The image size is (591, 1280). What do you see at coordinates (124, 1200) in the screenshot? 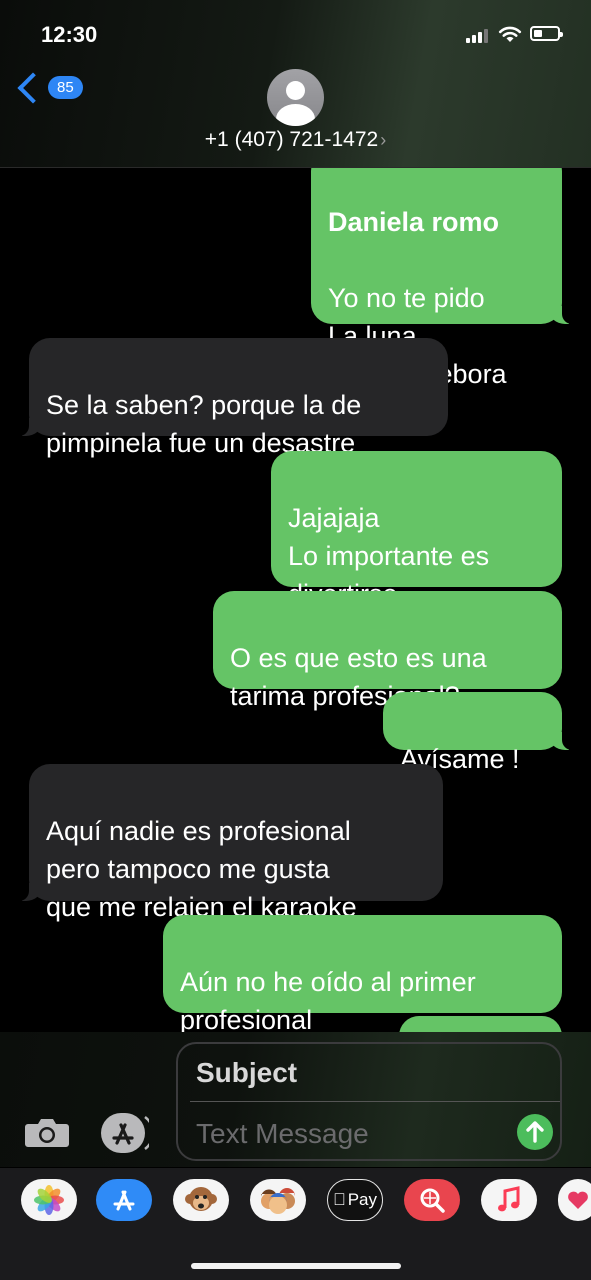
I see `app-store-icon` at bounding box center [124, 1200].